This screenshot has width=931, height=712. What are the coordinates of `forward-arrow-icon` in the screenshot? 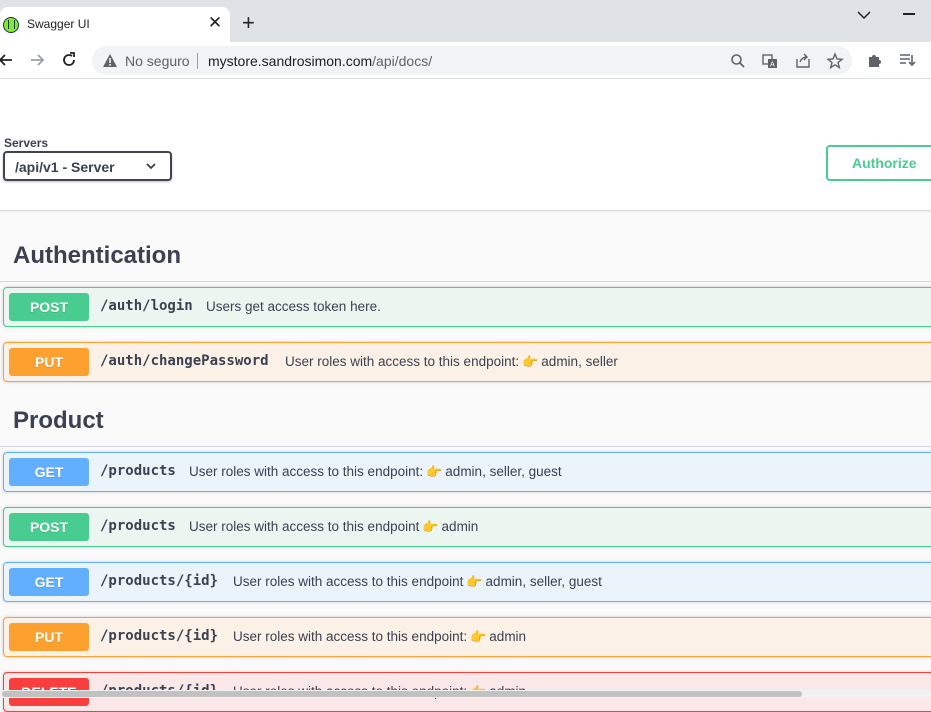 It's located at (37, 60).